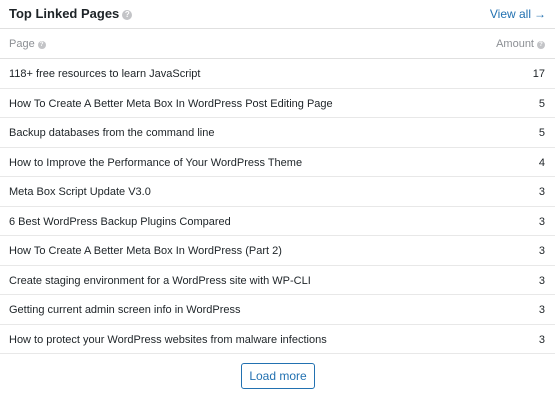 This screenshot has width=555, height=395. Describe the element at coordinates (540, 14) in the screenshot. I see `arrow-right-icon: →` at that location.